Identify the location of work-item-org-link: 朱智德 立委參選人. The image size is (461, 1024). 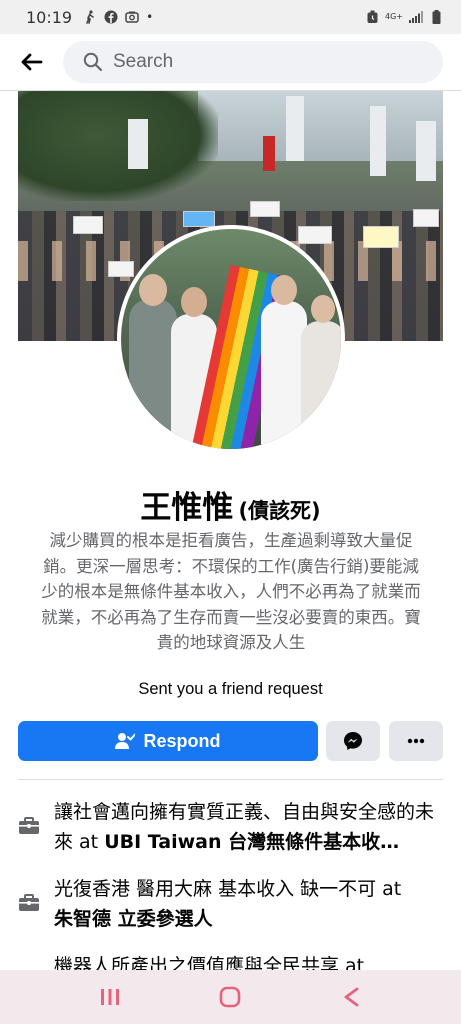
(133, 919).